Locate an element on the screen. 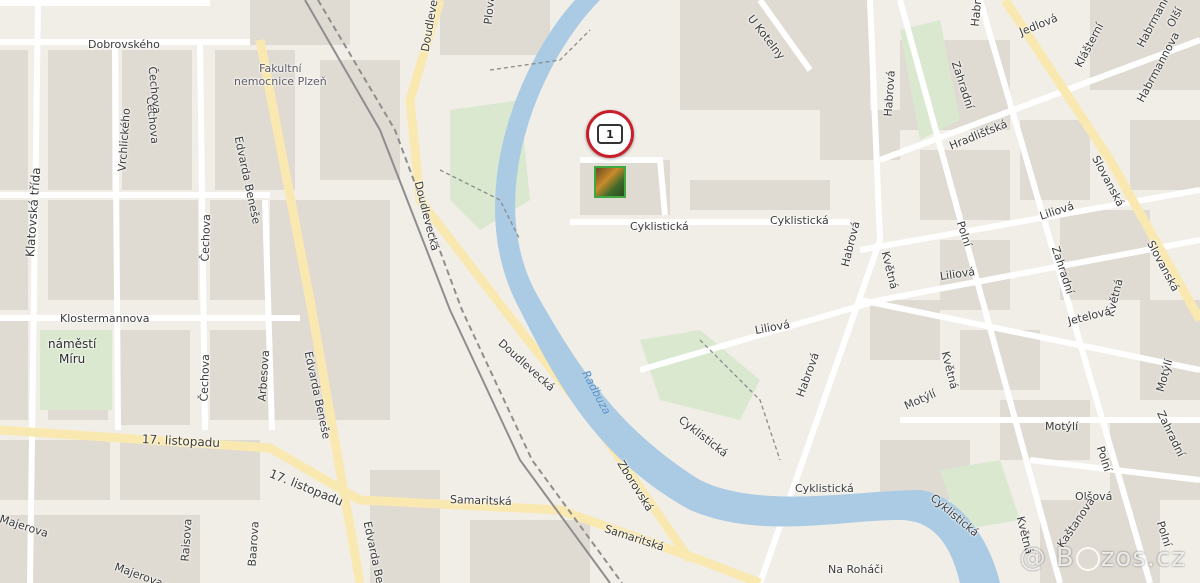 This screenshot has width=1200, height=583. marker-count: 1 is located at coordinates (610, 134).